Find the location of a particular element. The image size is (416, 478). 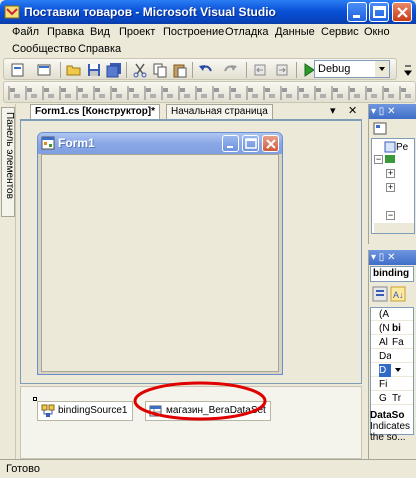

tab-form1-designer: Form1.cs [Конструктор]* is located at coordinates (95, 111).